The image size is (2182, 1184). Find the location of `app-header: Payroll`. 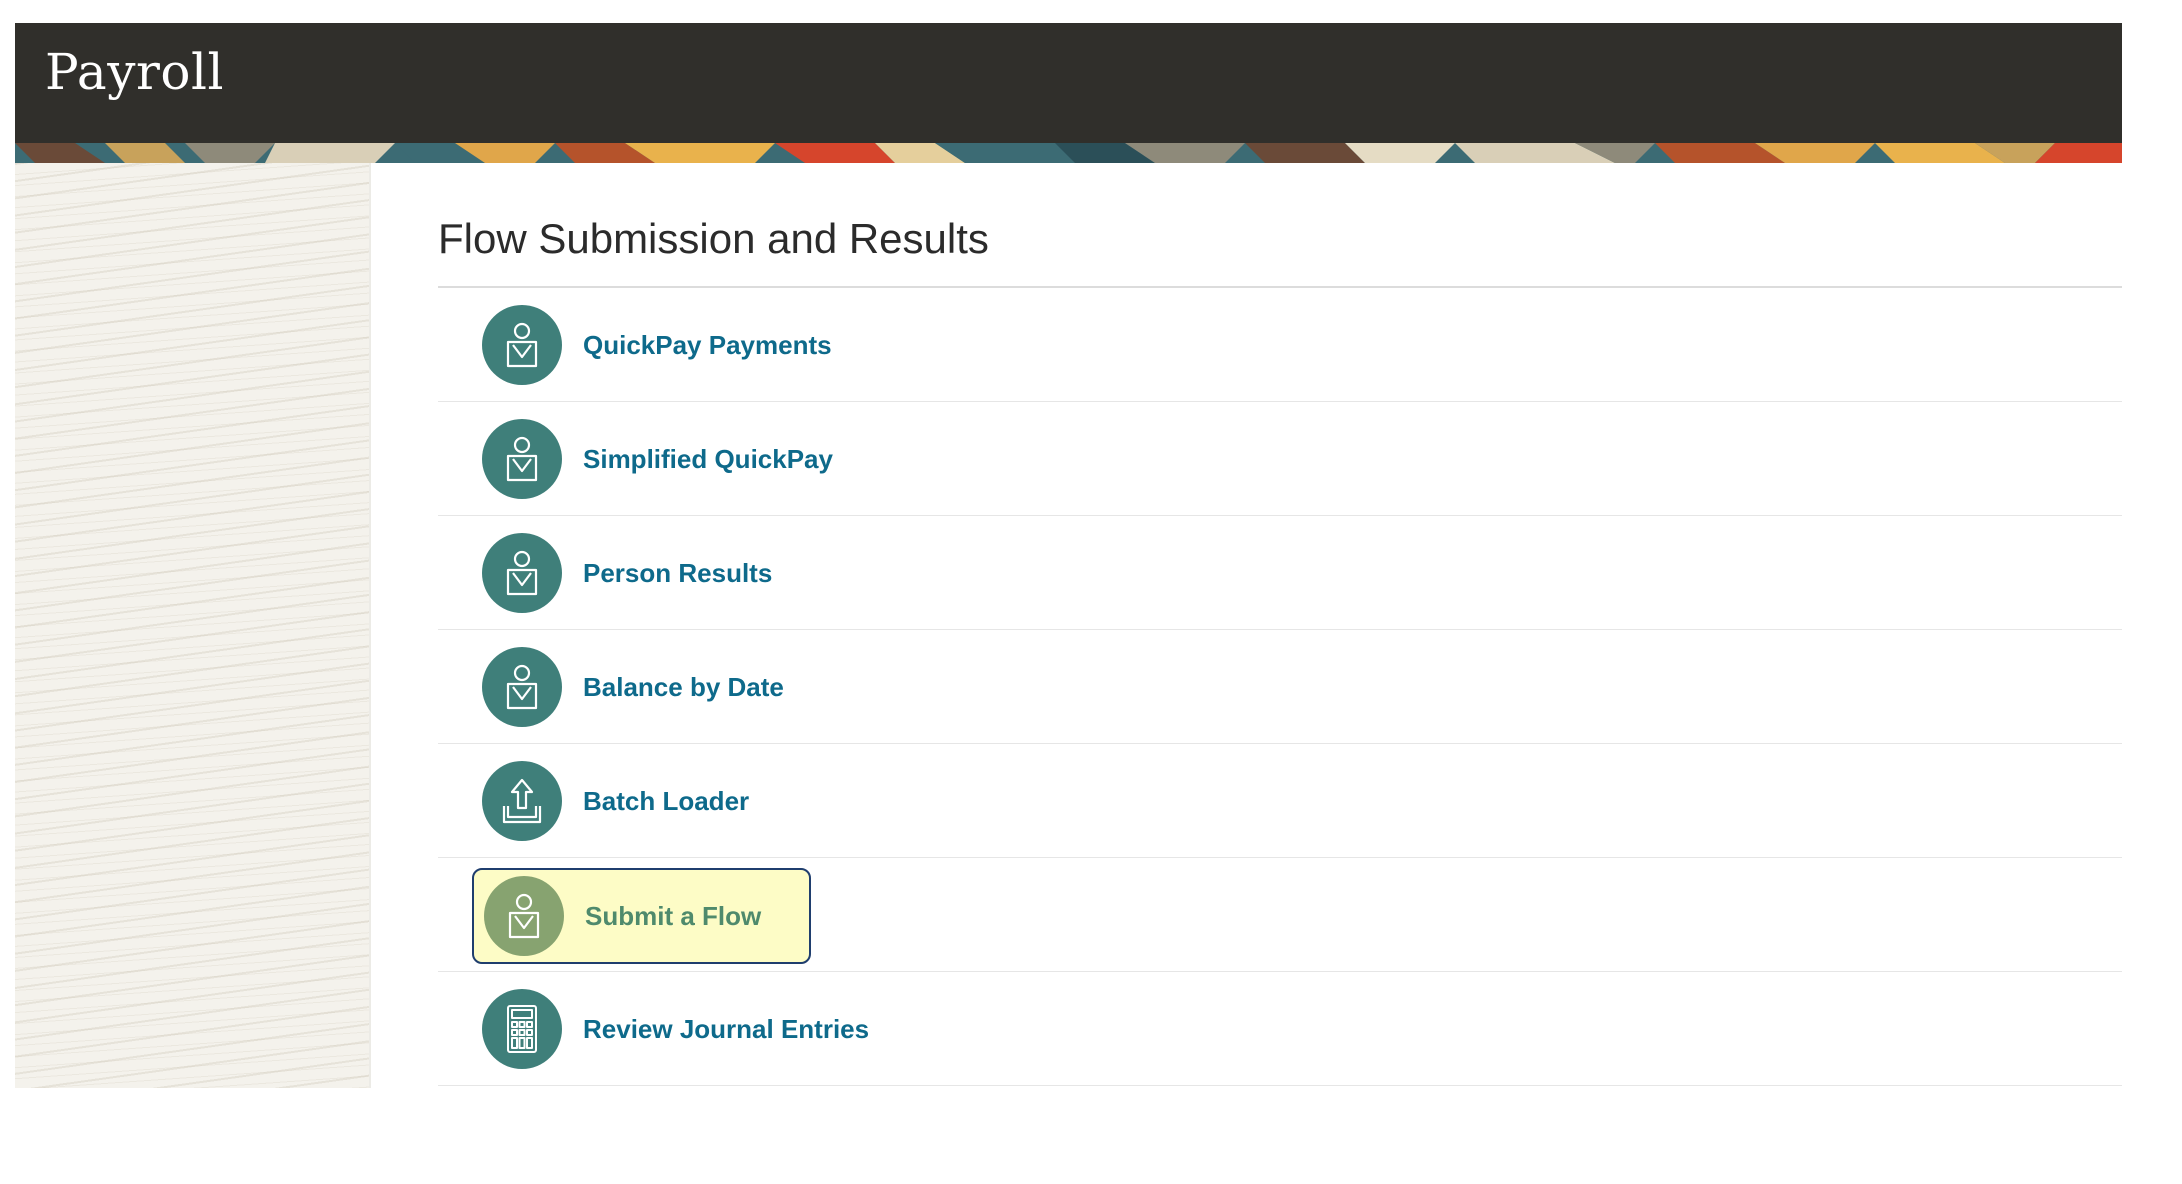

app-header: Payroll is located at coordinates (1068, 83).